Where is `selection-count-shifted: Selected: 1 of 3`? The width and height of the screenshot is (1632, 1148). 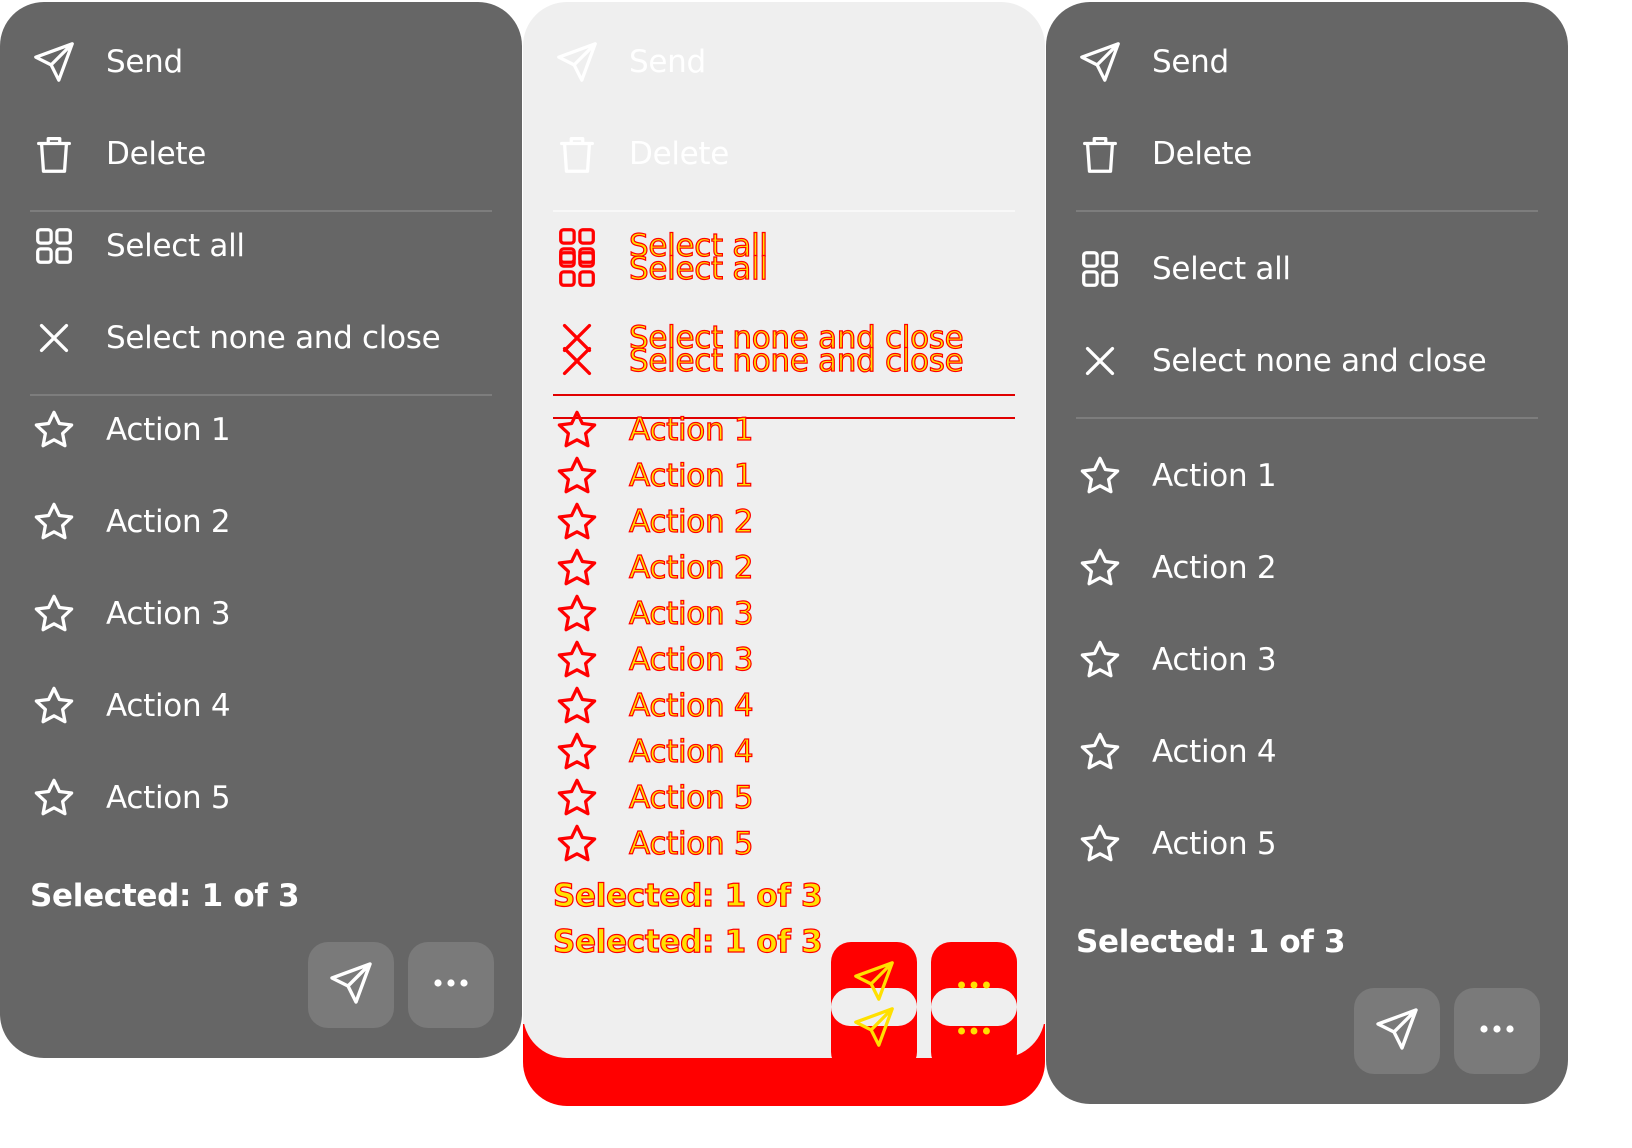 selection-count-shifted: Selected: 1 of 3 is located at coordinates (687, 941).